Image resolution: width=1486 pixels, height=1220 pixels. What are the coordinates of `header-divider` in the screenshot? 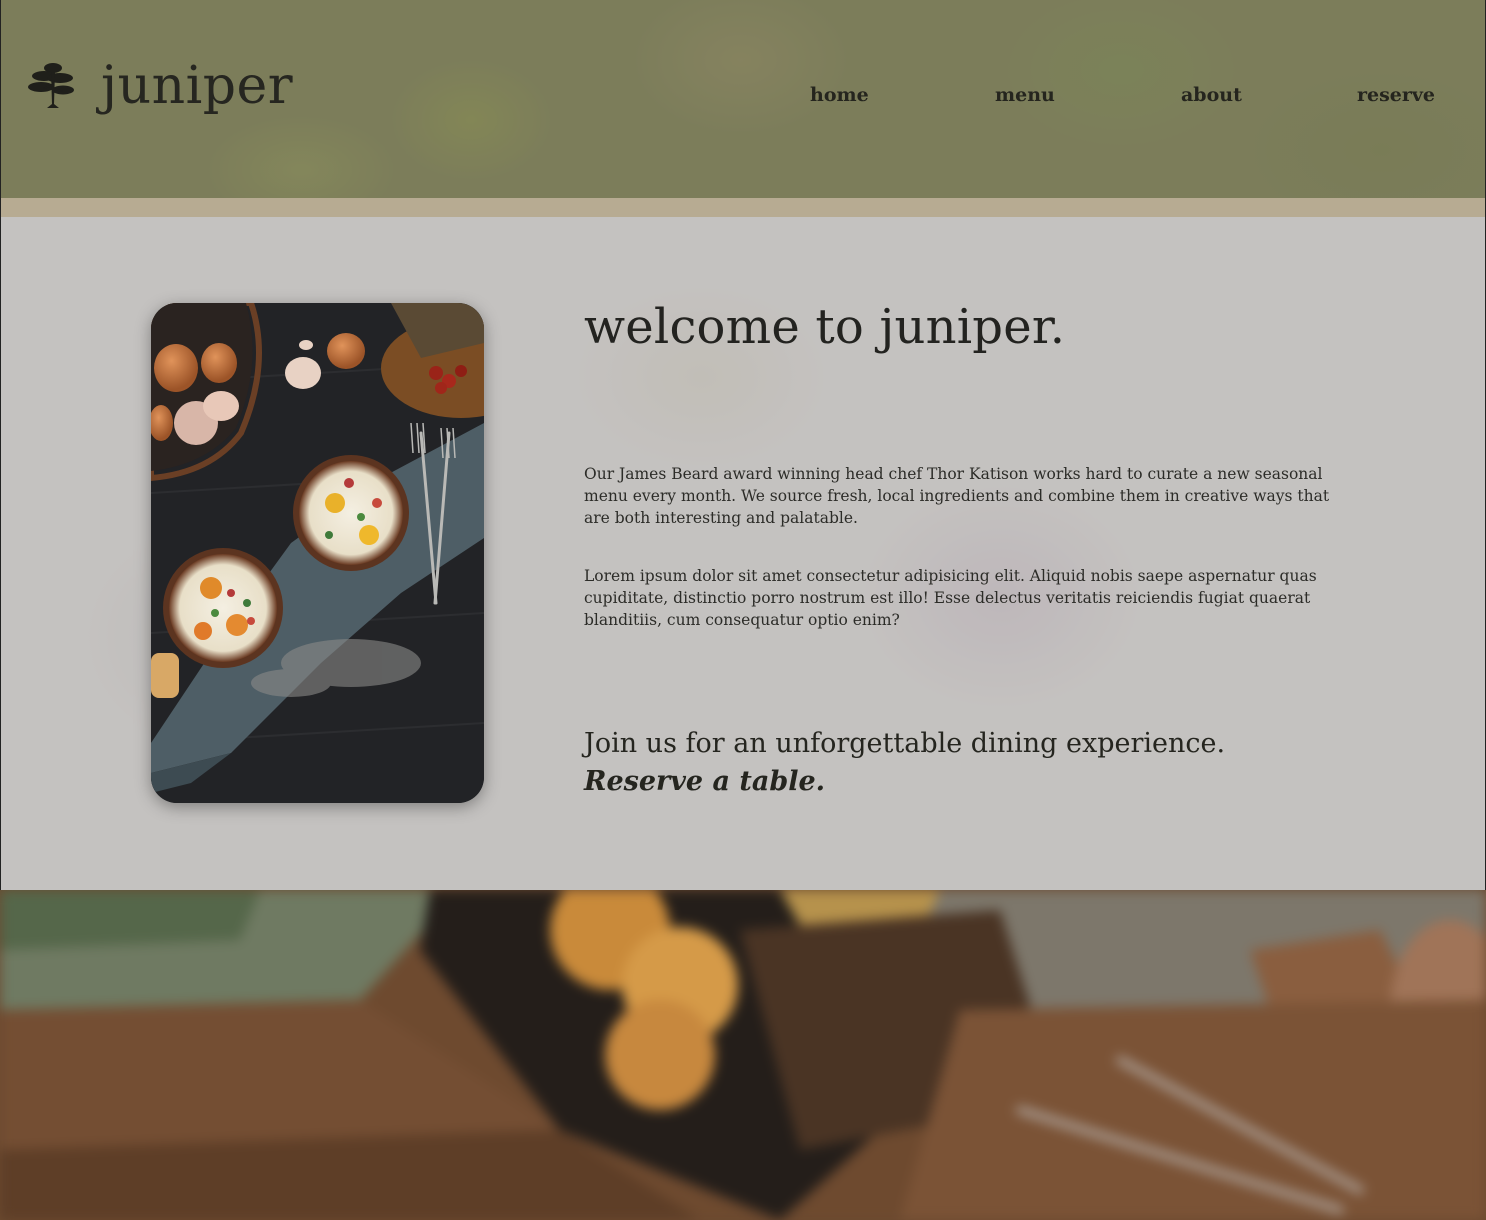 It's located at (743, 207).